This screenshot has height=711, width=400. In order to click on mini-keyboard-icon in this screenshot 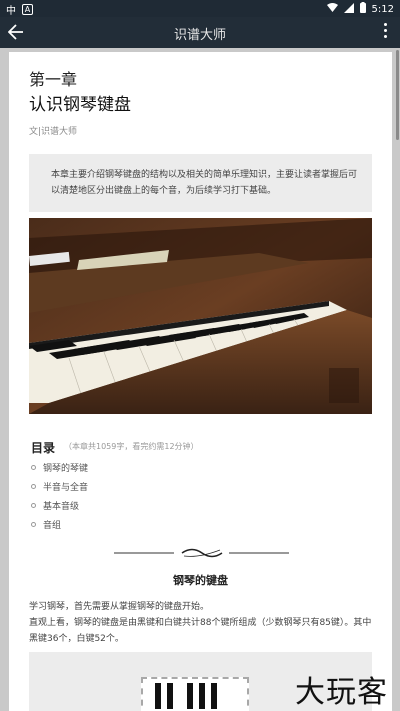, I will do `click(195, 694)`.